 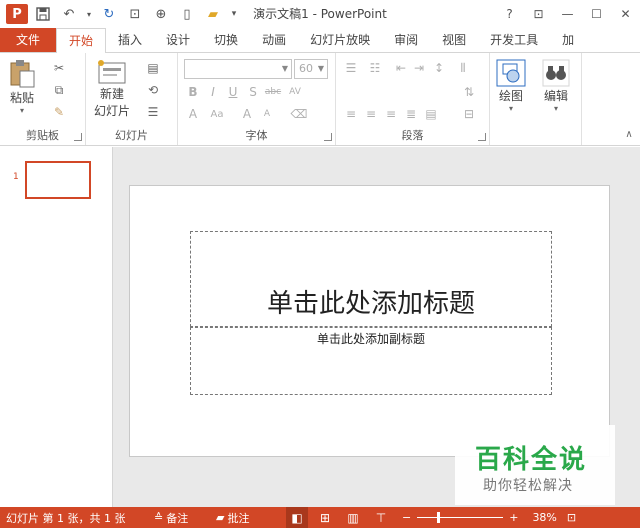 I want to click on underline-icon: U, so click(x=233, y=92).